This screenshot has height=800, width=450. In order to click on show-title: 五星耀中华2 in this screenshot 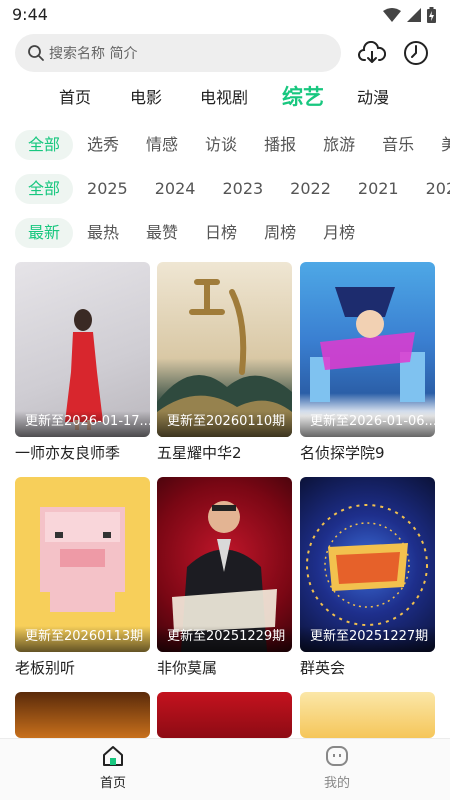, I will do `click(199, 453)`.